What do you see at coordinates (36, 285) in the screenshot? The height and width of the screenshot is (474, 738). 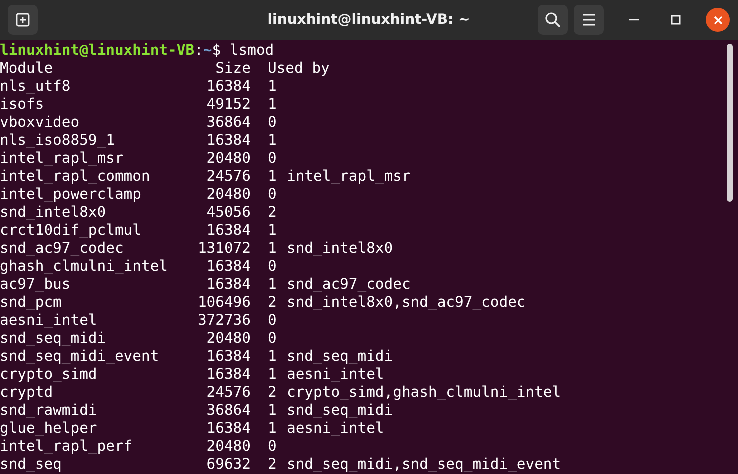 I see `module-name: ac97_bus` at bounding box center [36, 285].